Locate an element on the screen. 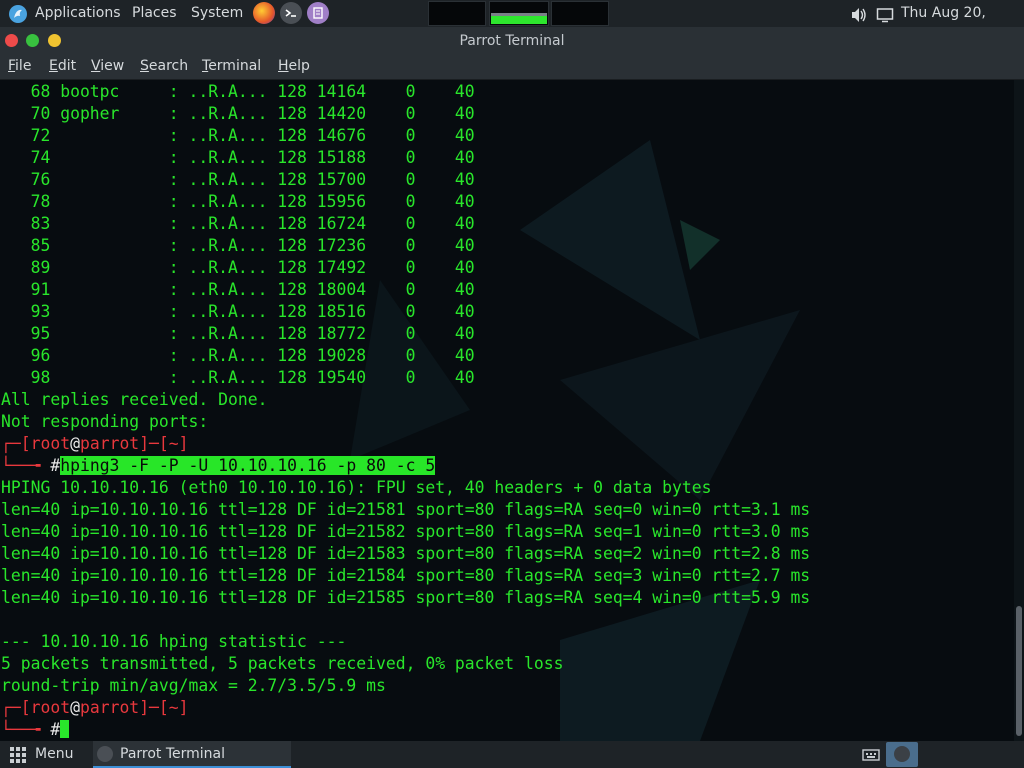  places-menu: Places is located at coordinates (154, 13).